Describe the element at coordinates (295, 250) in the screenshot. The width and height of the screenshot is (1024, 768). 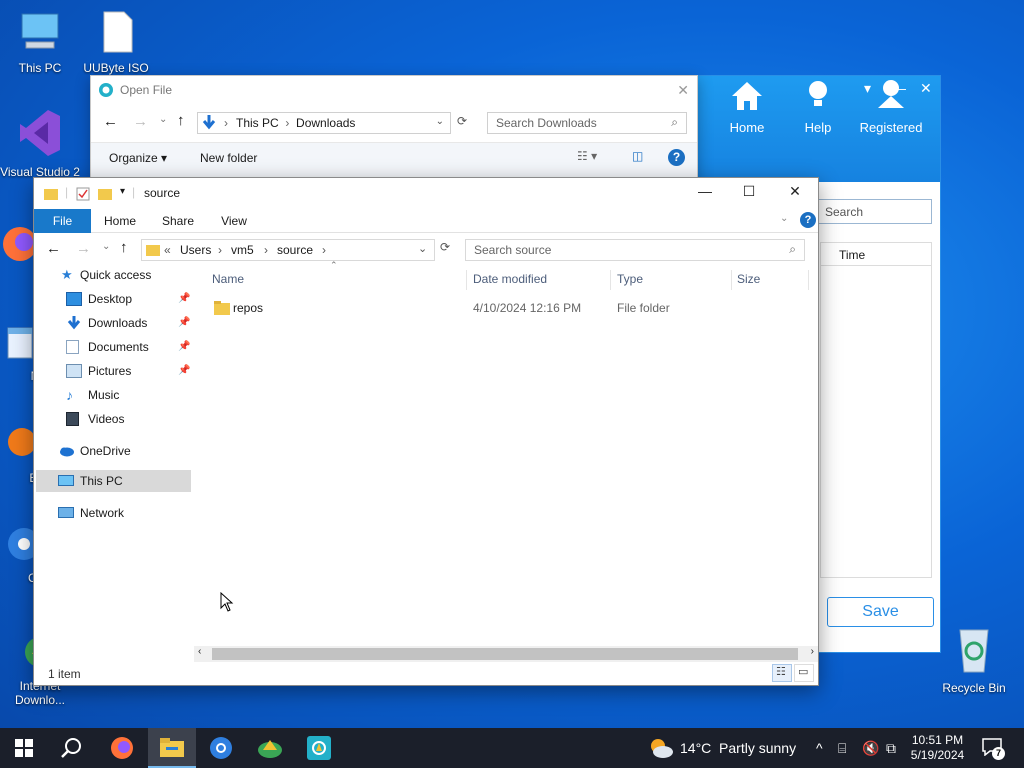
I see `breadcrumb-source: source` at that location.